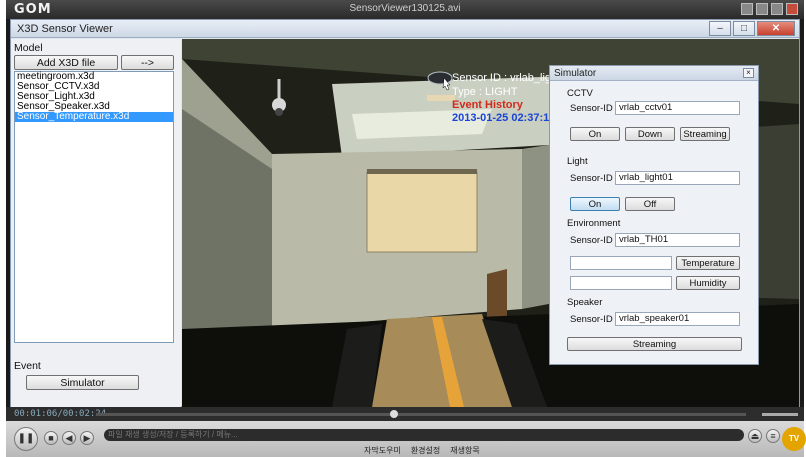 The height and width of the screenshot is (457, 806). Describe the element at coordinates (580, 93) in the screenshot. I see `cctv-label: CCTV` at that location.